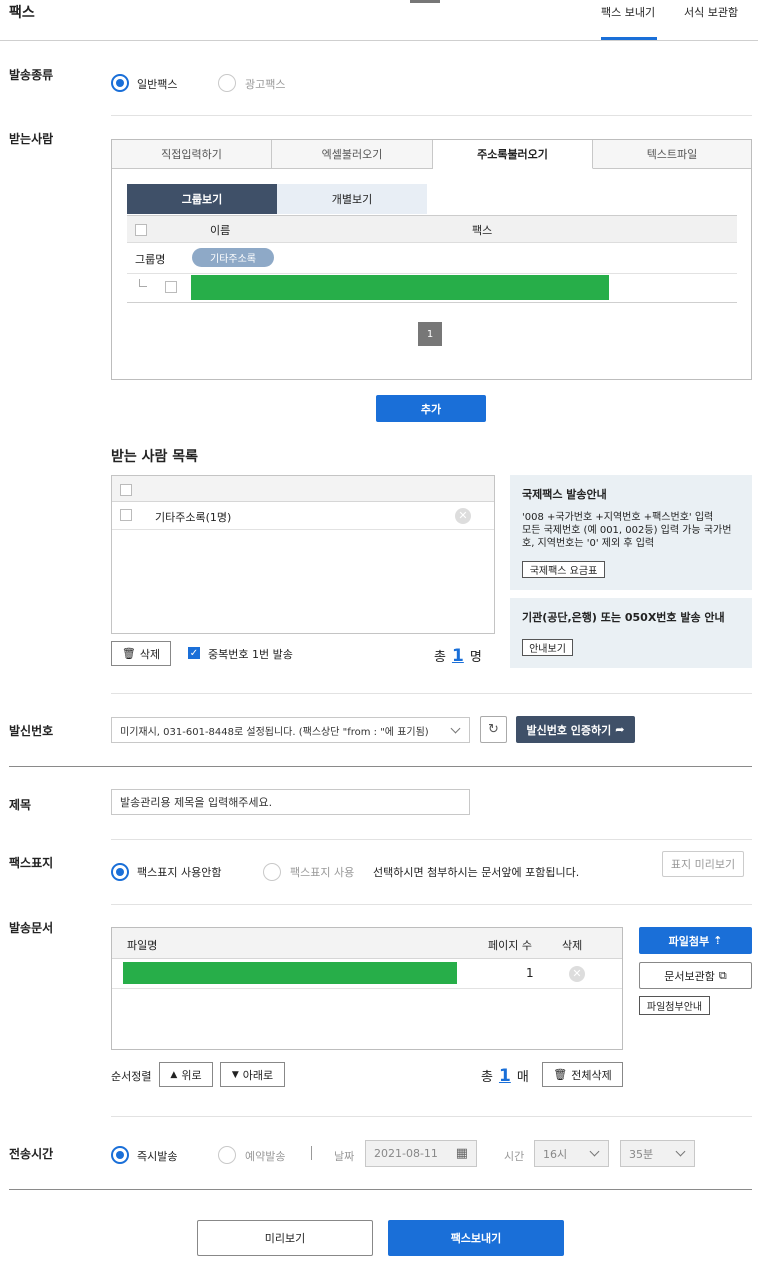 The image size is (758, 1263). I want to click on document-table: 파일명 페이지 수 삭제 1 ✕, so click(367, 988).